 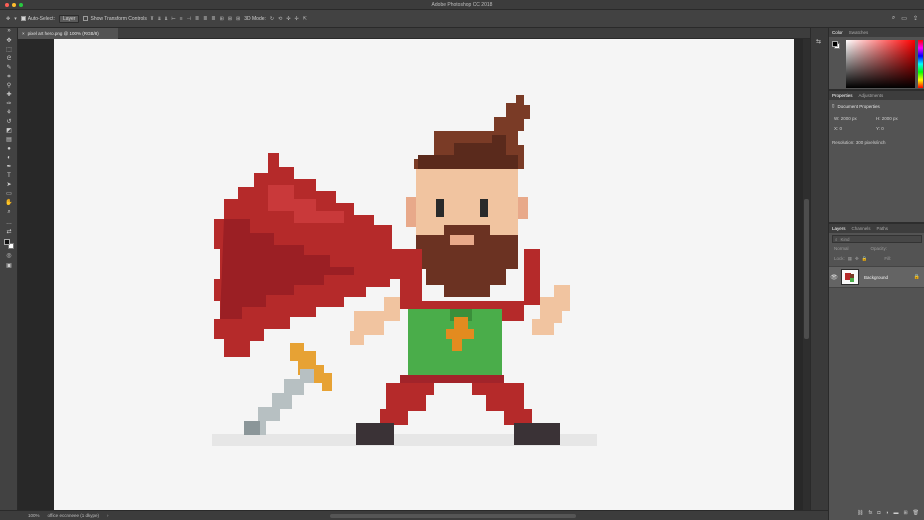 I want to click on chevron-down-icon: ▾, so click(x=15, y=19).